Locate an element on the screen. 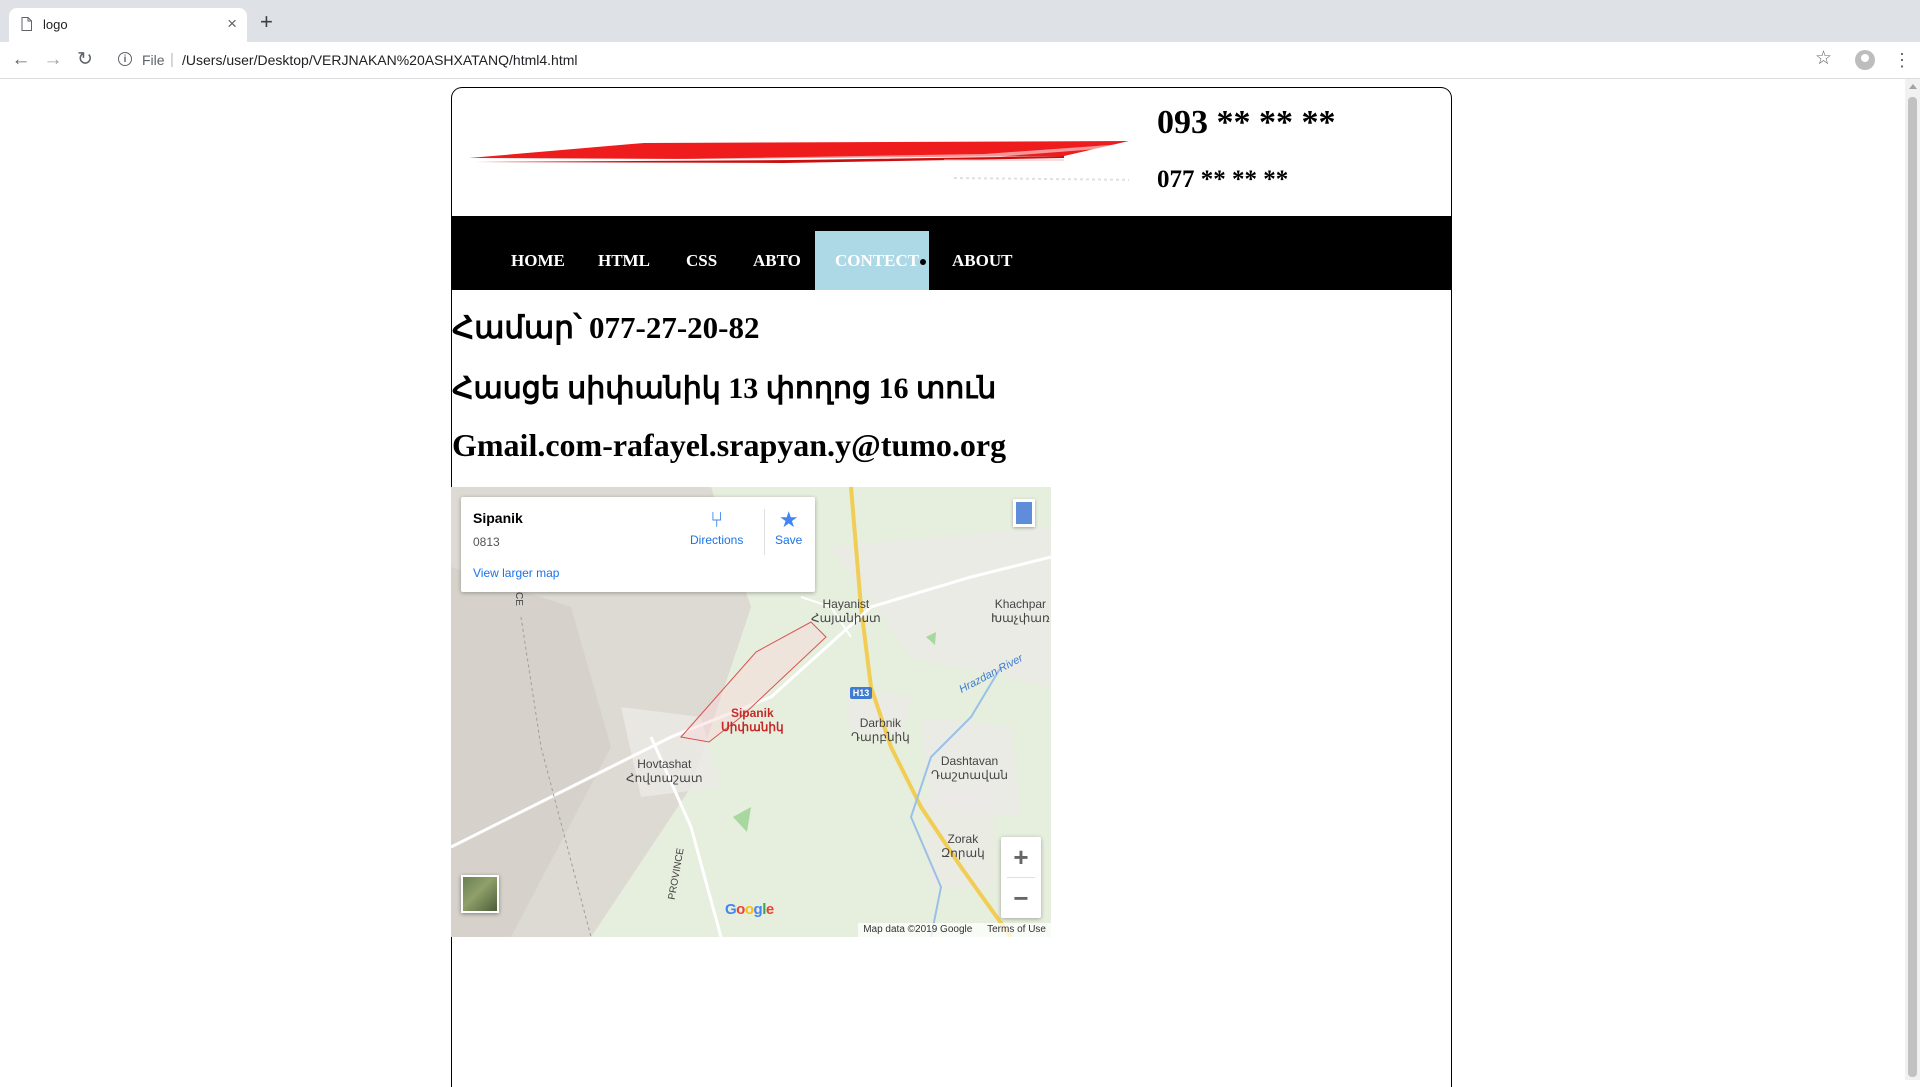  document-icon is located at coordinates (26, 24).